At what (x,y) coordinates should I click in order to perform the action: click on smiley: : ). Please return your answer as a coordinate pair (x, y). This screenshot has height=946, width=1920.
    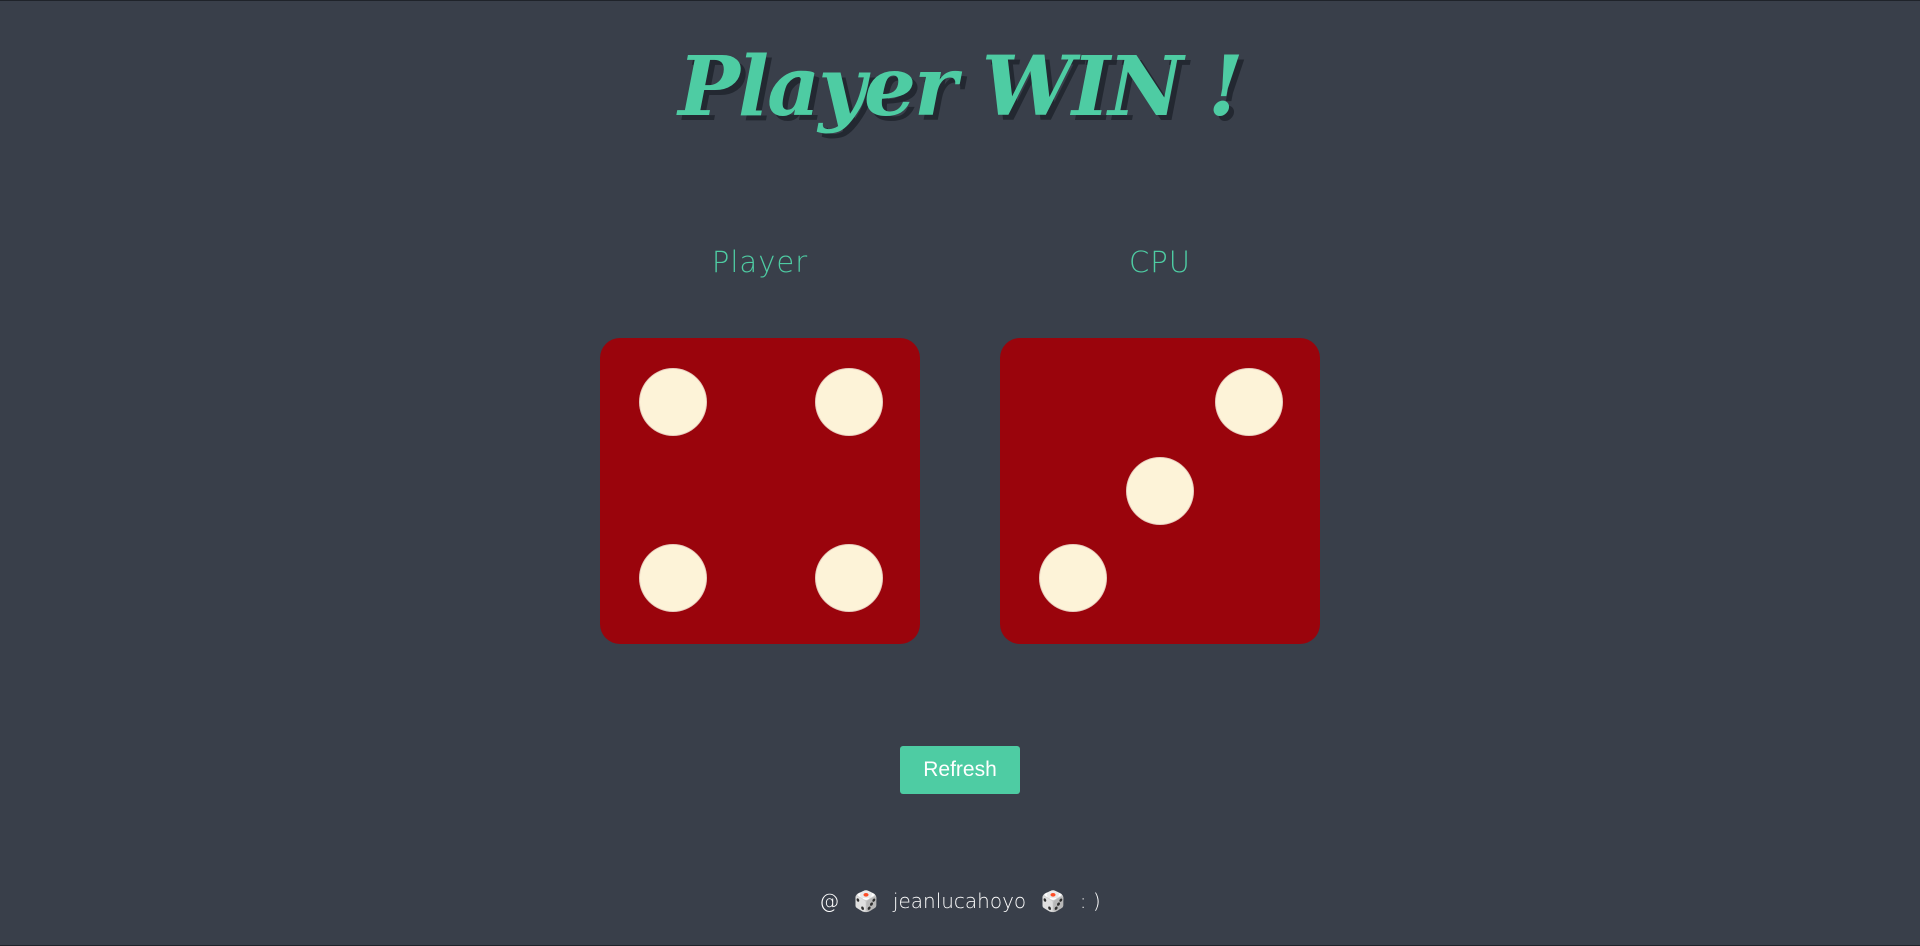
    Looking at the image, I should click on (1090, 901).